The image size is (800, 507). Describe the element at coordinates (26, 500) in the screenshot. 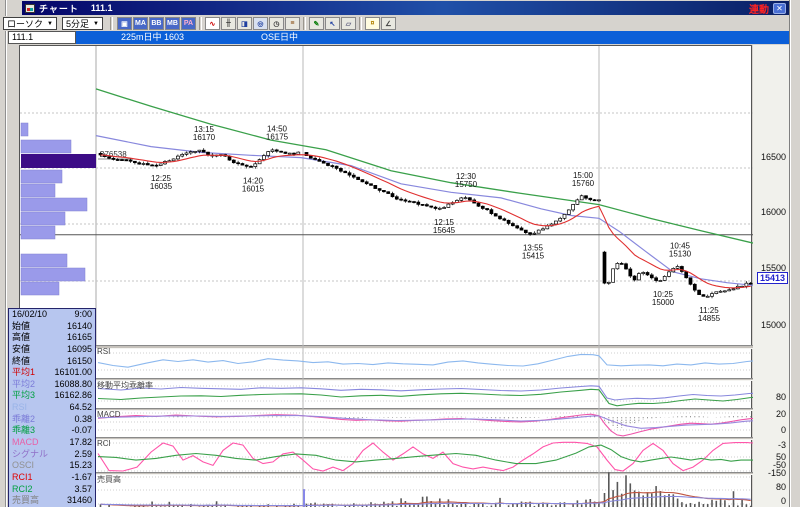

I see `data-panel-label: 売買高` at that location.